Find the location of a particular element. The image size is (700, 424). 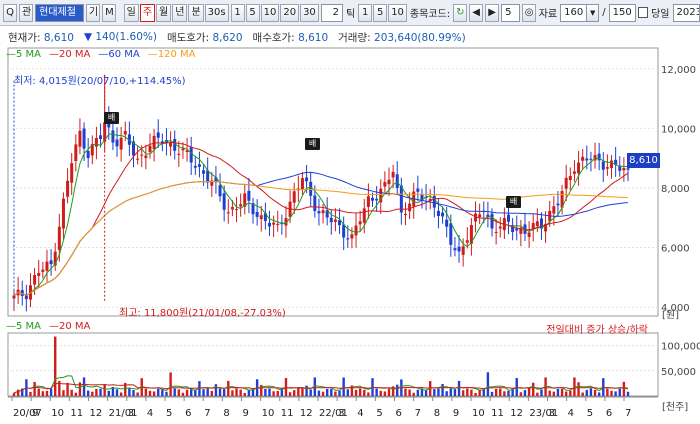

price-unit: [원] is located at coordinates (671, 315).